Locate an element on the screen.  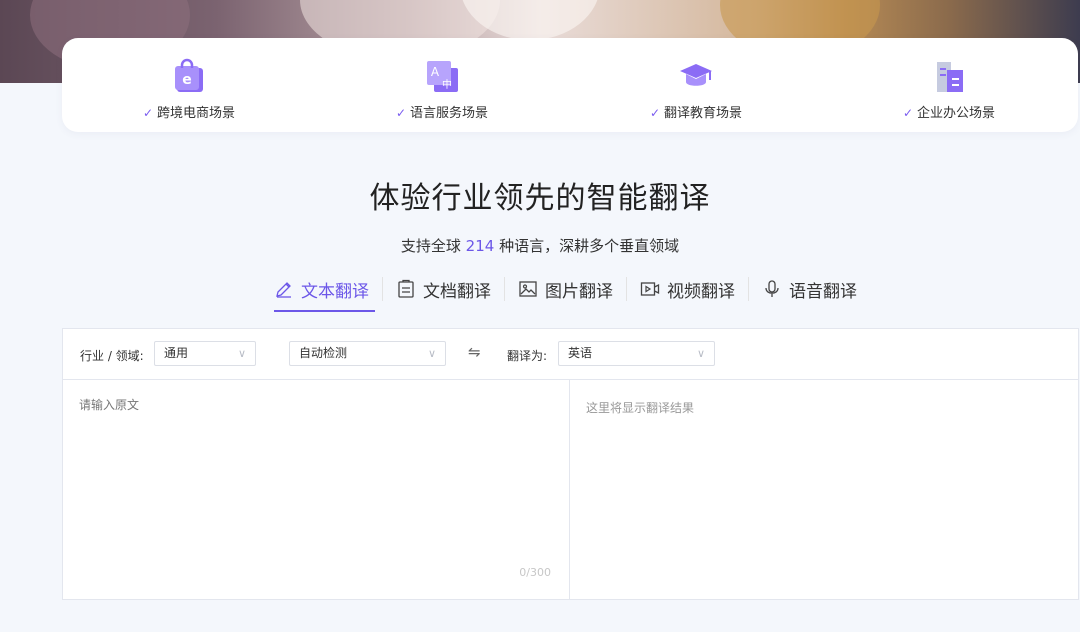
tab-image-translation: 图片翻译 is located at coordinates (565, 289).